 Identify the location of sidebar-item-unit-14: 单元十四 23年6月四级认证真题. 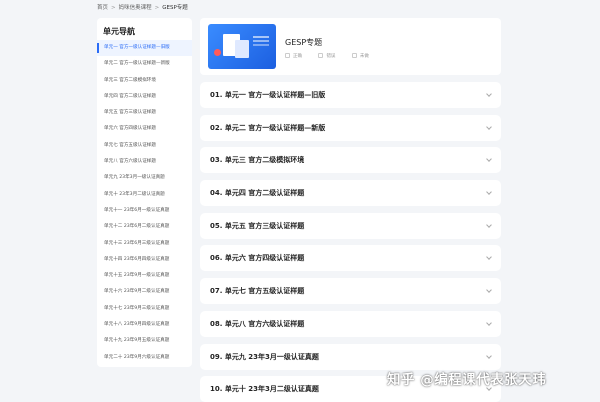
(144, 260).